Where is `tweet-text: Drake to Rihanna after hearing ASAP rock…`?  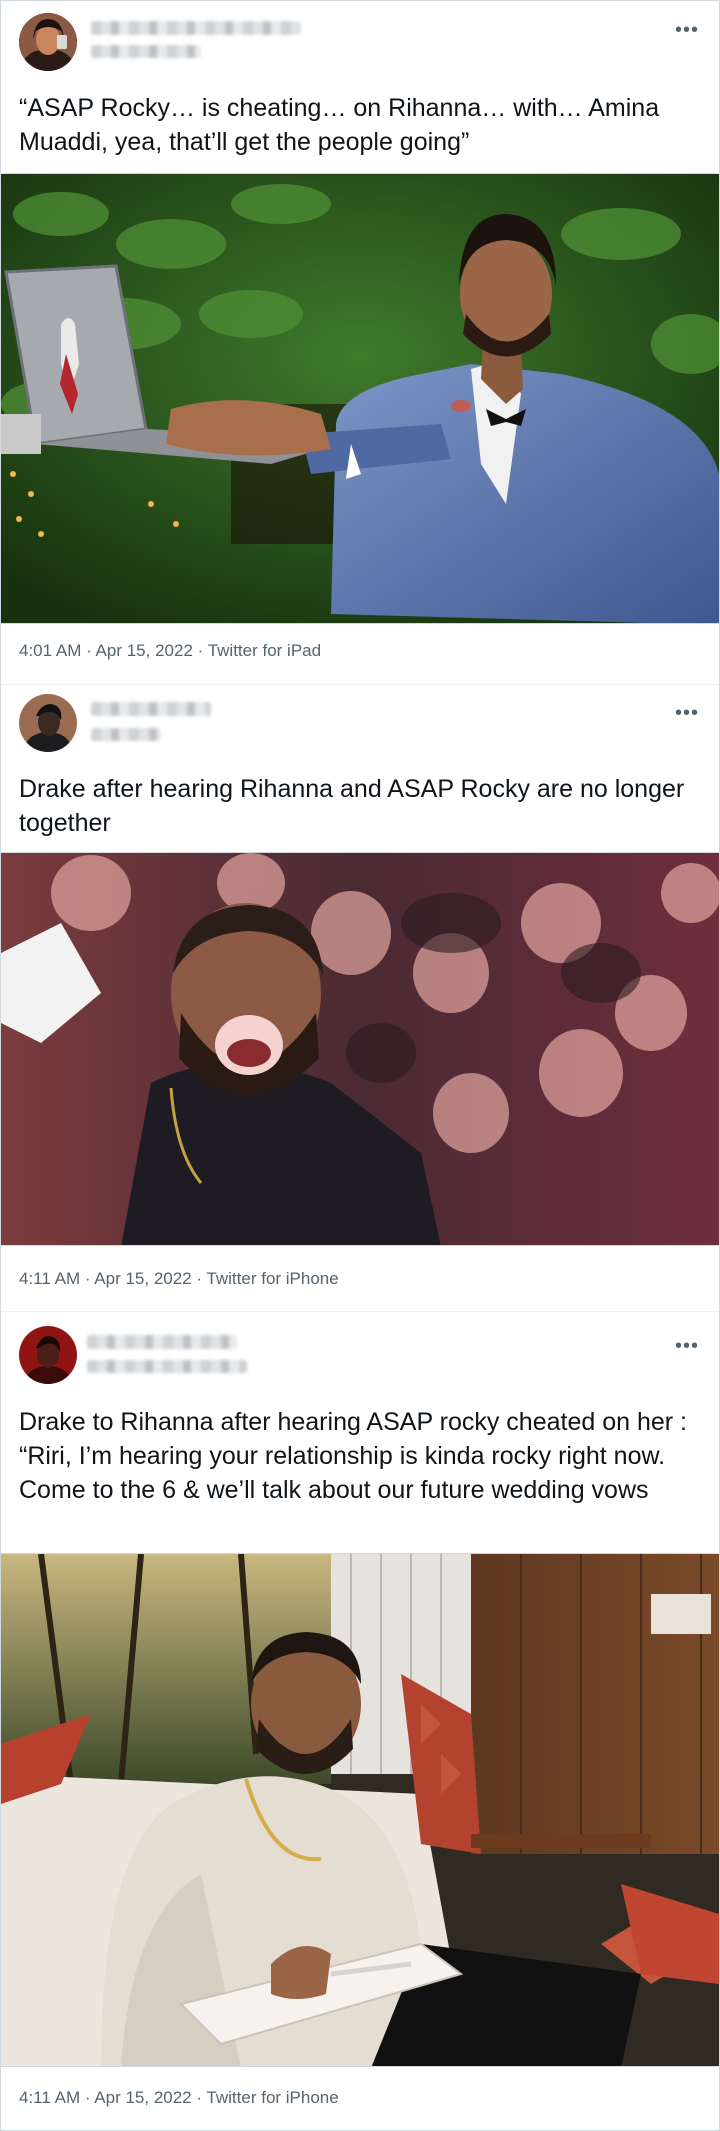
tweet-text: Drake to Rihanna after hearing ASAP rock… is located at coordinates (353, 1456).